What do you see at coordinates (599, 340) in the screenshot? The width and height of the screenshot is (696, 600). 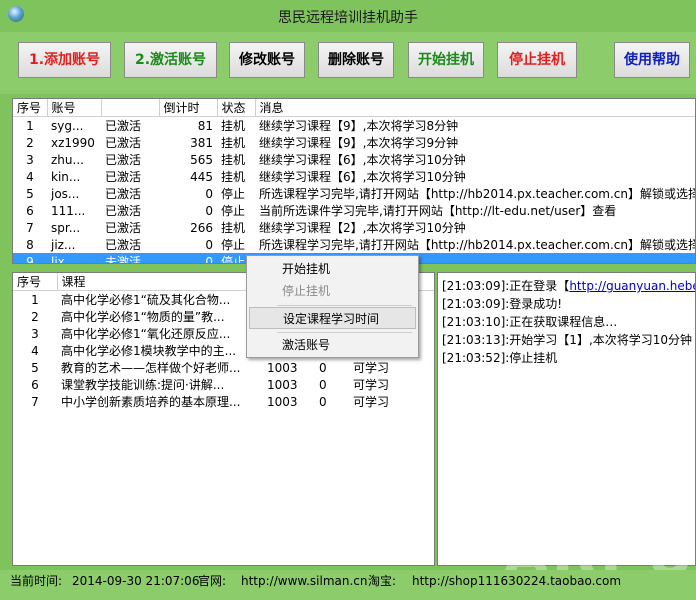 I see `log-text: :开始学习【1】,本次将学习10分钟` at bounding box center [599, 340].